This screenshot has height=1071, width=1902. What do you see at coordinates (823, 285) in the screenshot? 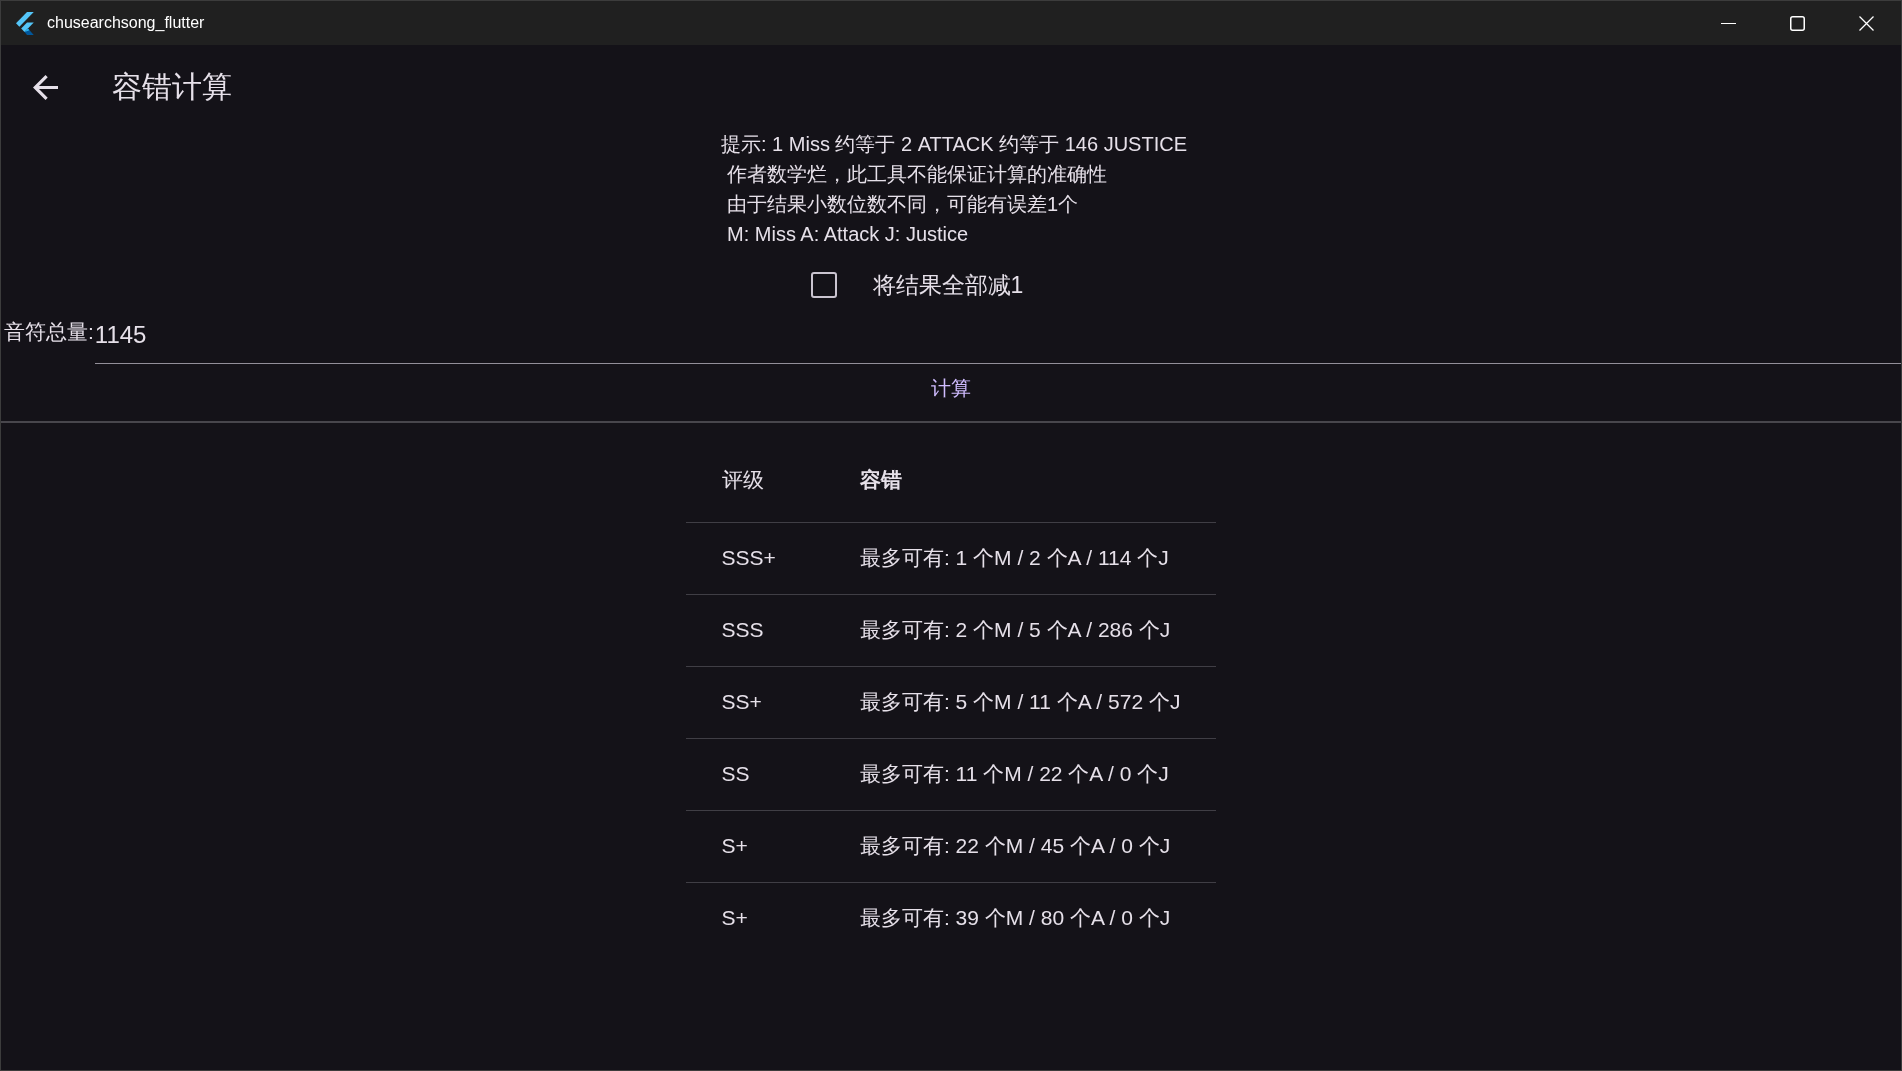
I see `checkbox` at bounding box center [823, 285].